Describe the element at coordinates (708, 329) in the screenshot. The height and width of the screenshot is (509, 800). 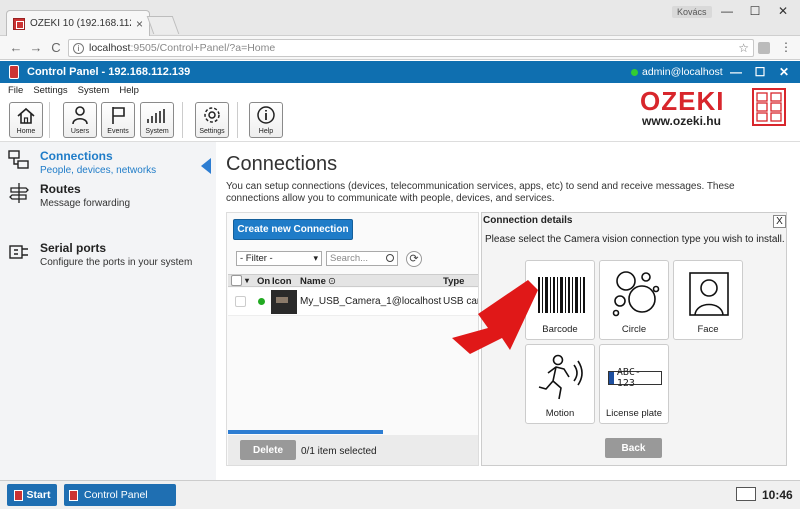
I see `type-label: Face` at that location.